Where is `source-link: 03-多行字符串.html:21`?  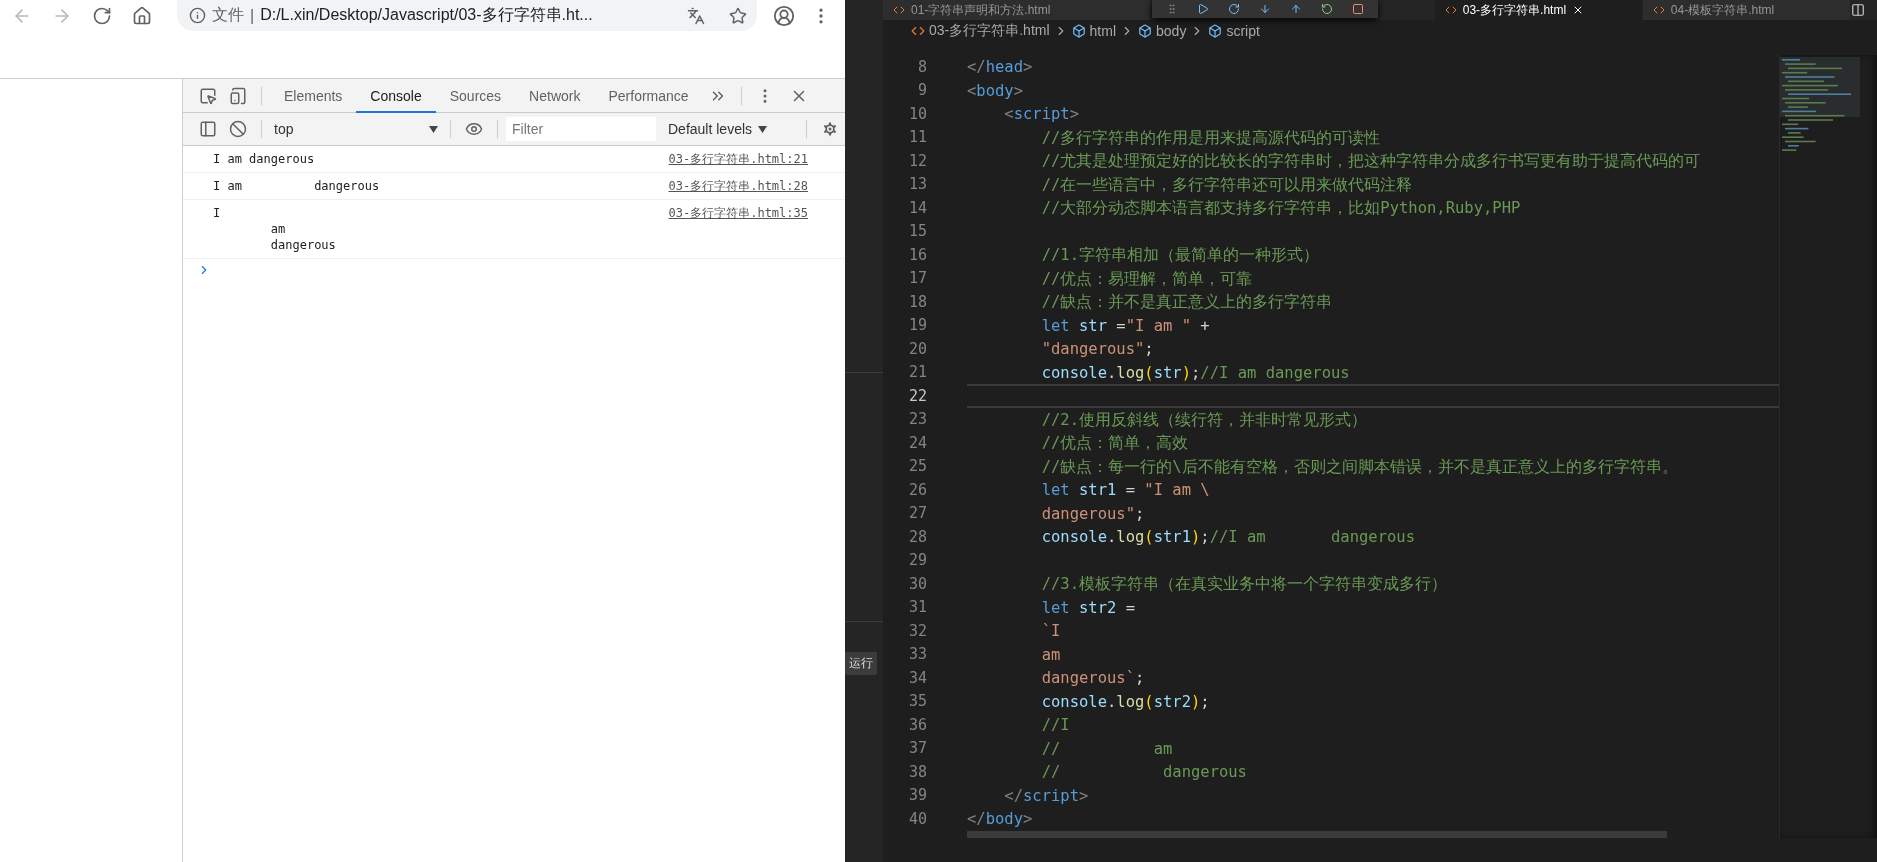 source-link: 03-多行字符串.html:21 is located at coordinates (738, 159).